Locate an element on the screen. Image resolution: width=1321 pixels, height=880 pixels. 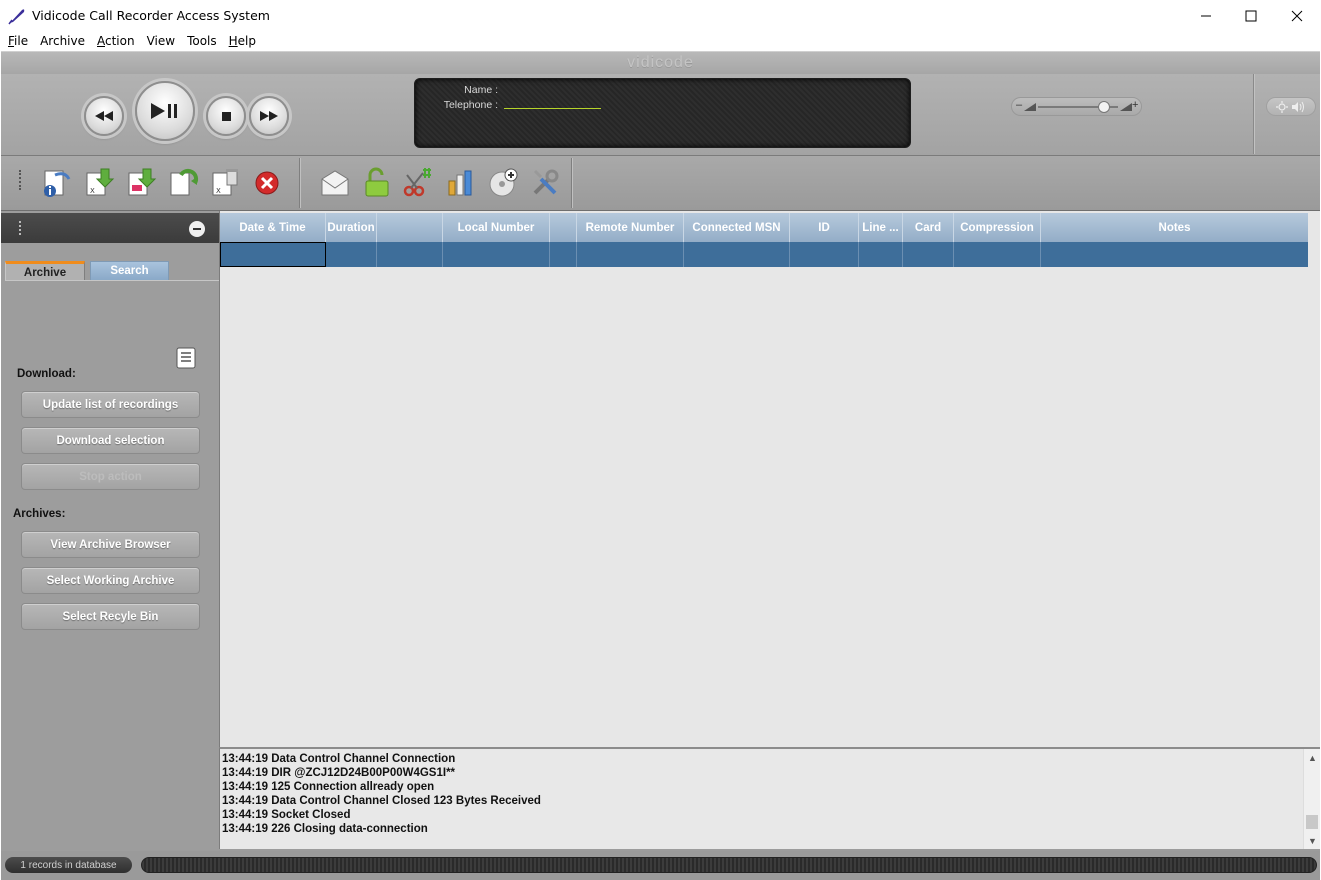
speaker-button is located at coordinates (1291, 106).